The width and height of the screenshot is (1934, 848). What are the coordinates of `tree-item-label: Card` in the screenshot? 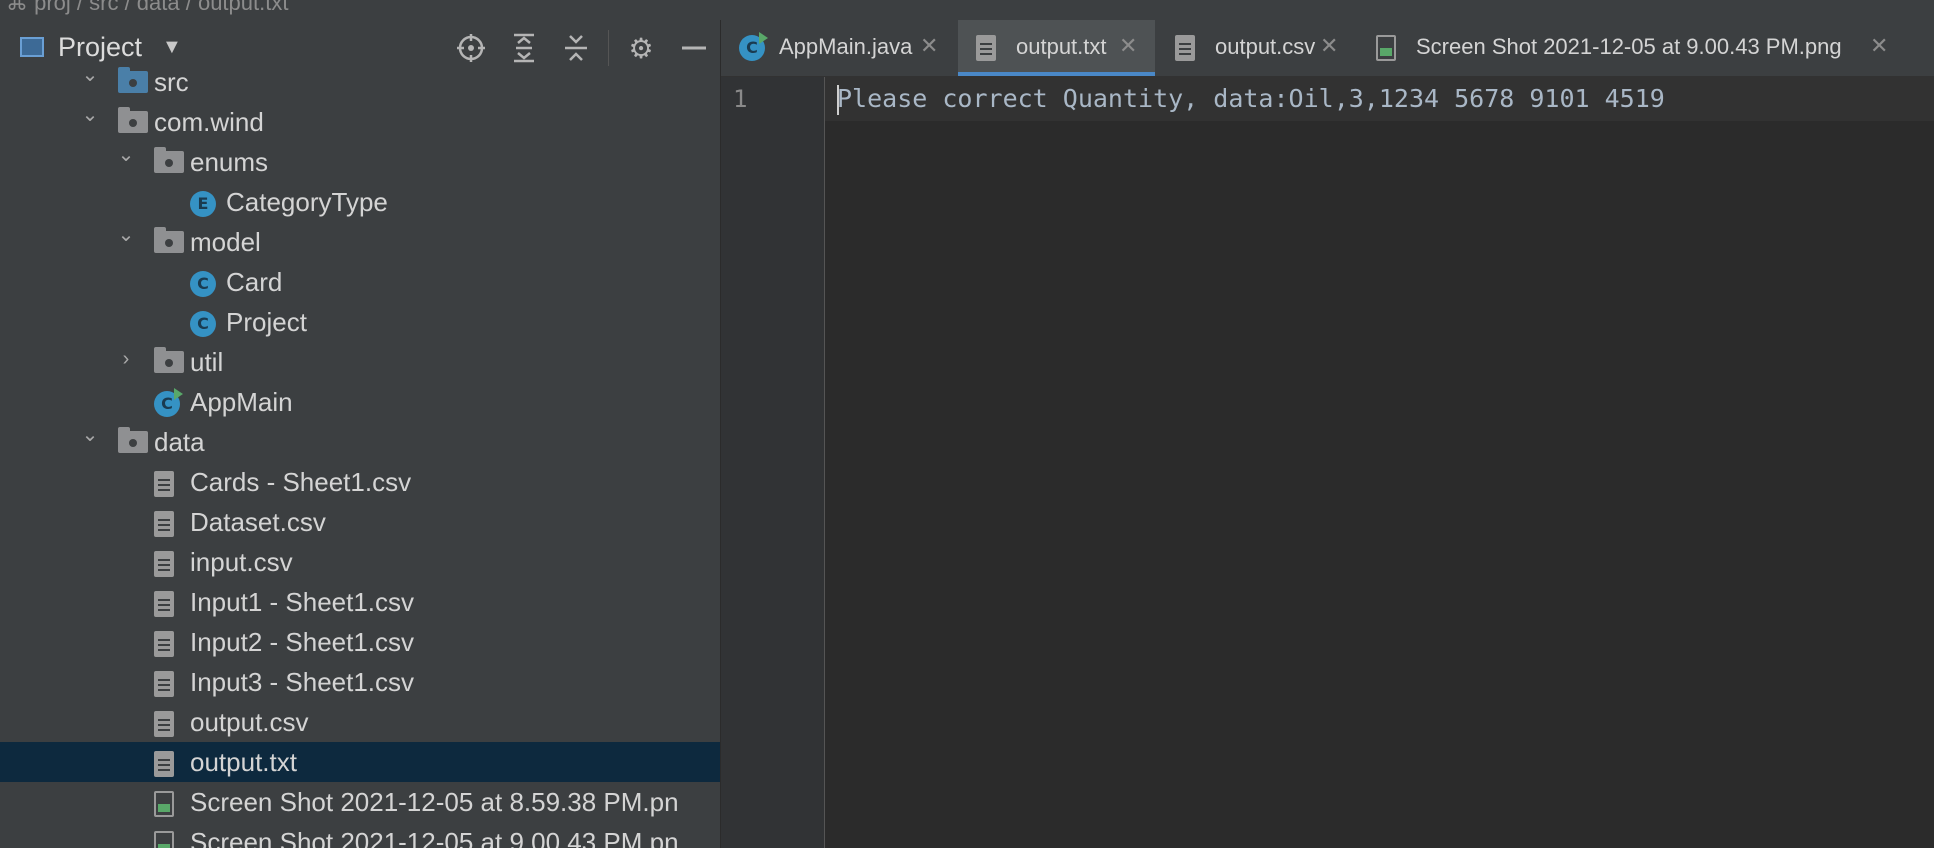 It's located at (254, 282).